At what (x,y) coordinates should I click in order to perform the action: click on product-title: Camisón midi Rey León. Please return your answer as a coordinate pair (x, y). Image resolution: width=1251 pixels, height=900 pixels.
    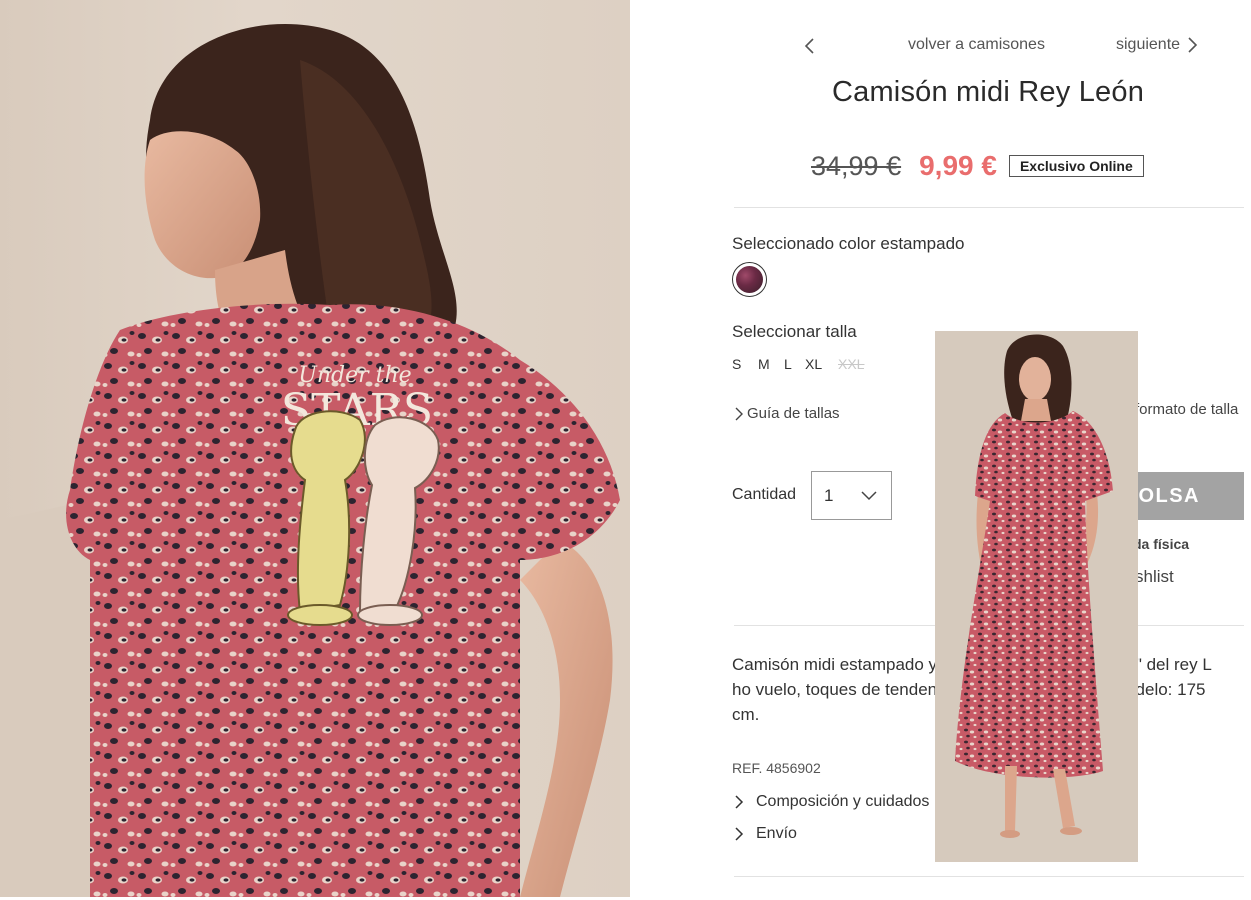
    Looking at the image, I should click on (988, 92).